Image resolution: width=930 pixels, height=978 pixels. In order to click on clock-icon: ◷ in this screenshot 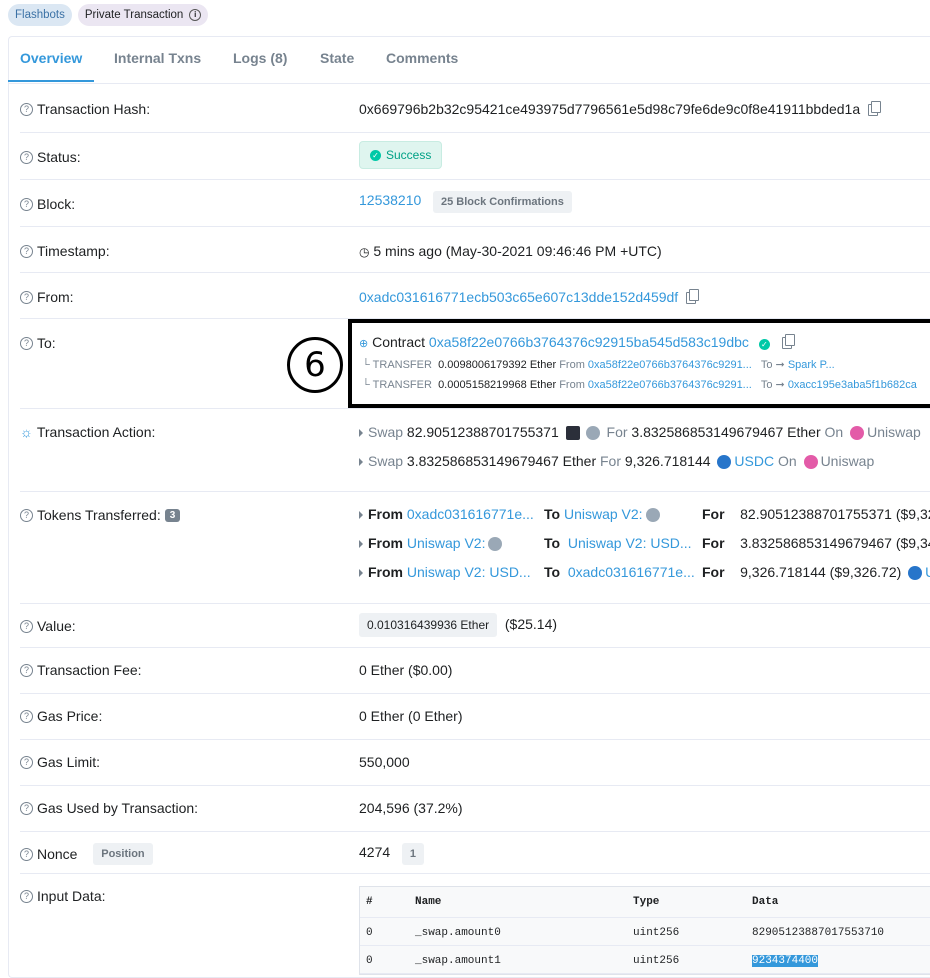, I will do `click(364, 252)`.